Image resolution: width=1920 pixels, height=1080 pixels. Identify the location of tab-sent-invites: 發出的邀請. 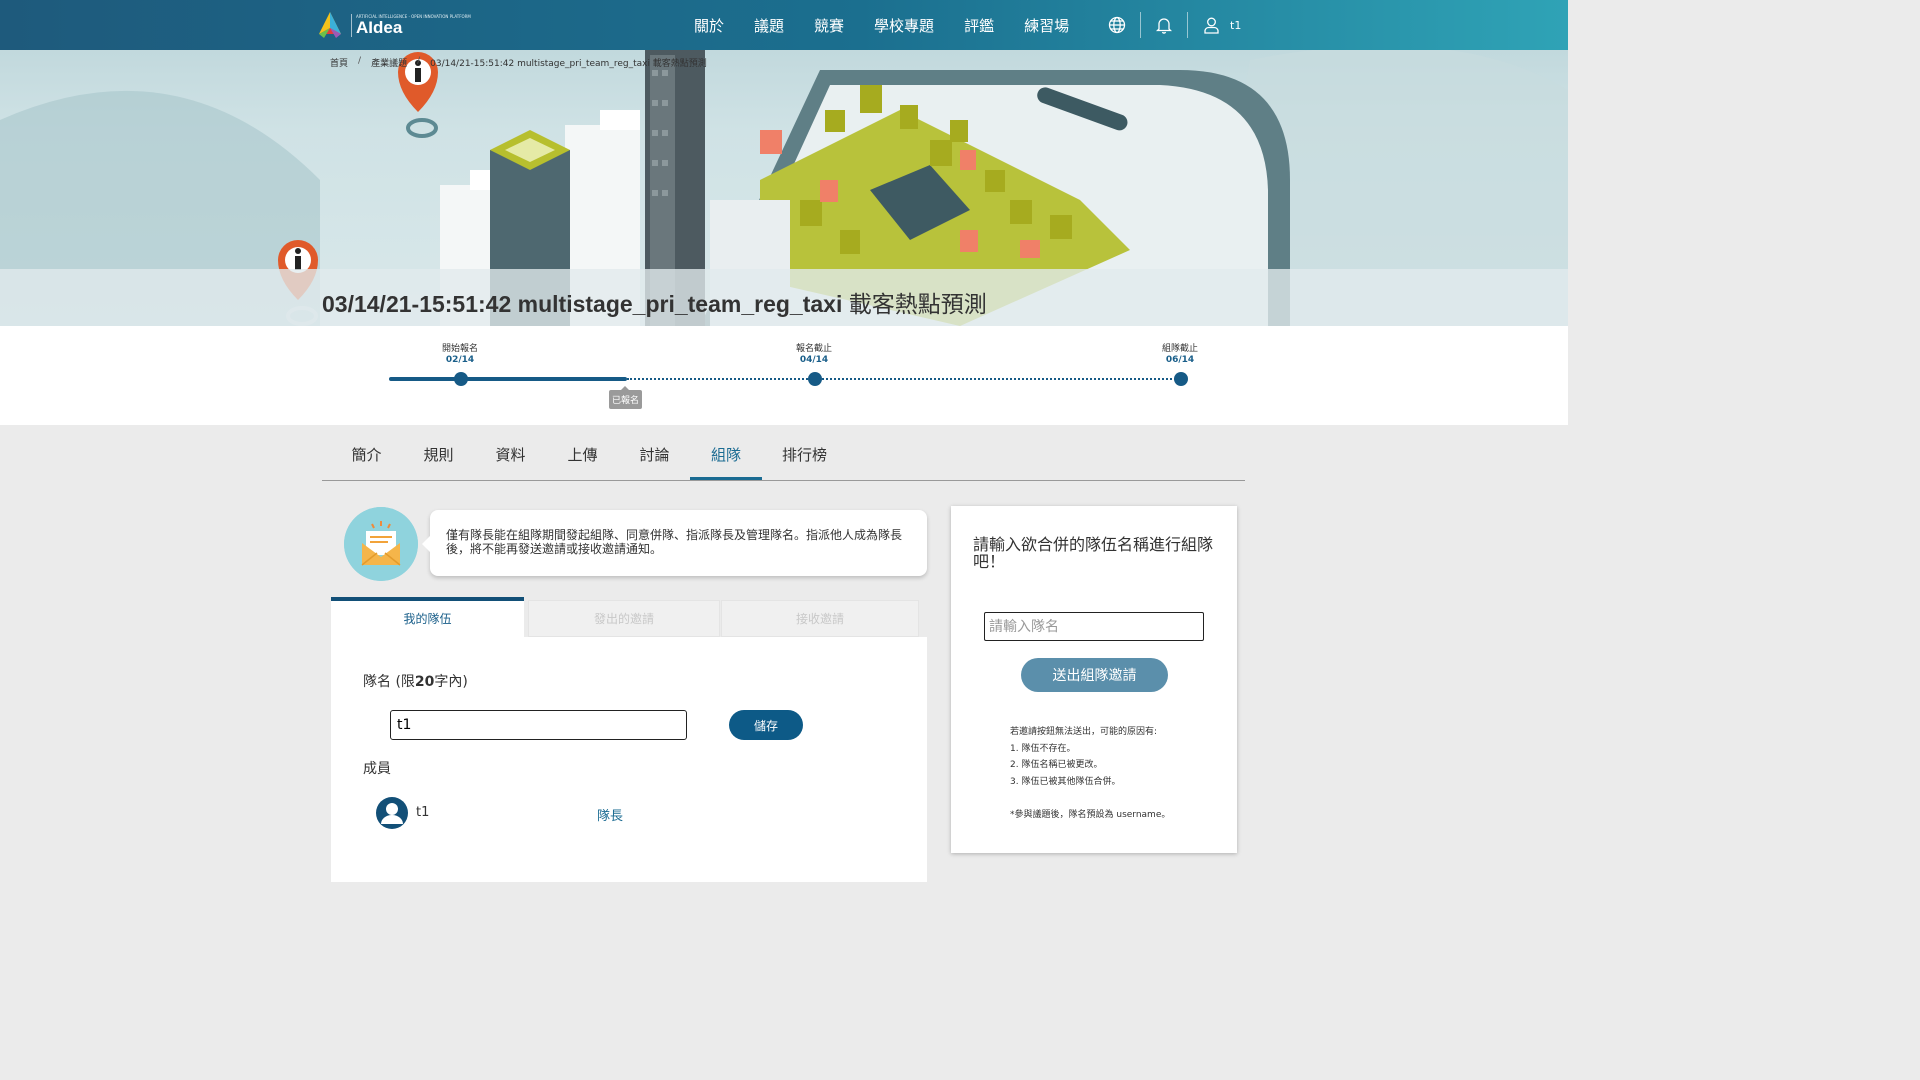
(624, 618).